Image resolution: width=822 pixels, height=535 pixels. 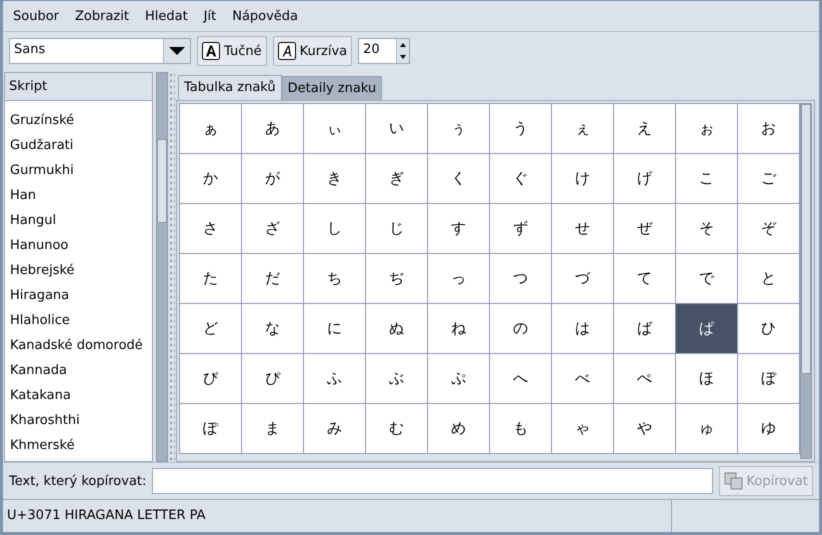 I want to click on character-cell: て, so click(x=644, y=278).